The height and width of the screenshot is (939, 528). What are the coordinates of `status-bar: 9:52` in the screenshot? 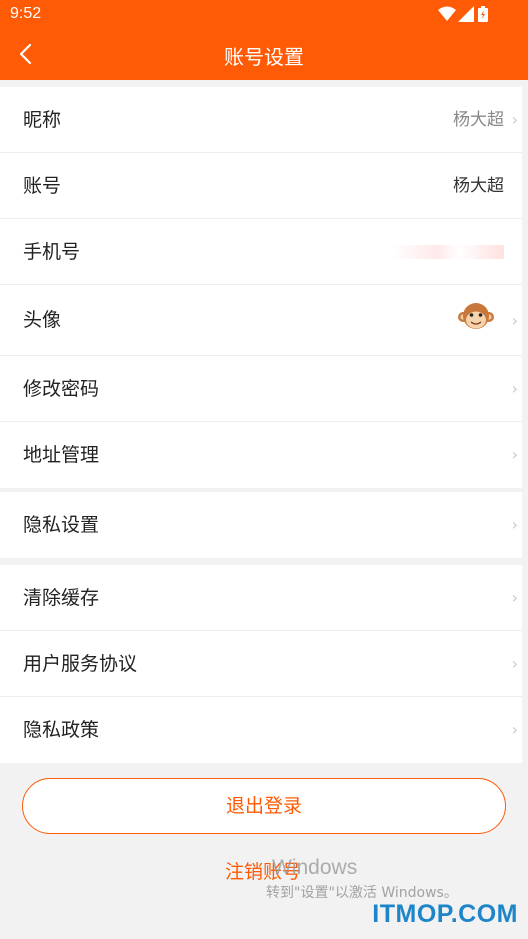 It's located at (264, 14).